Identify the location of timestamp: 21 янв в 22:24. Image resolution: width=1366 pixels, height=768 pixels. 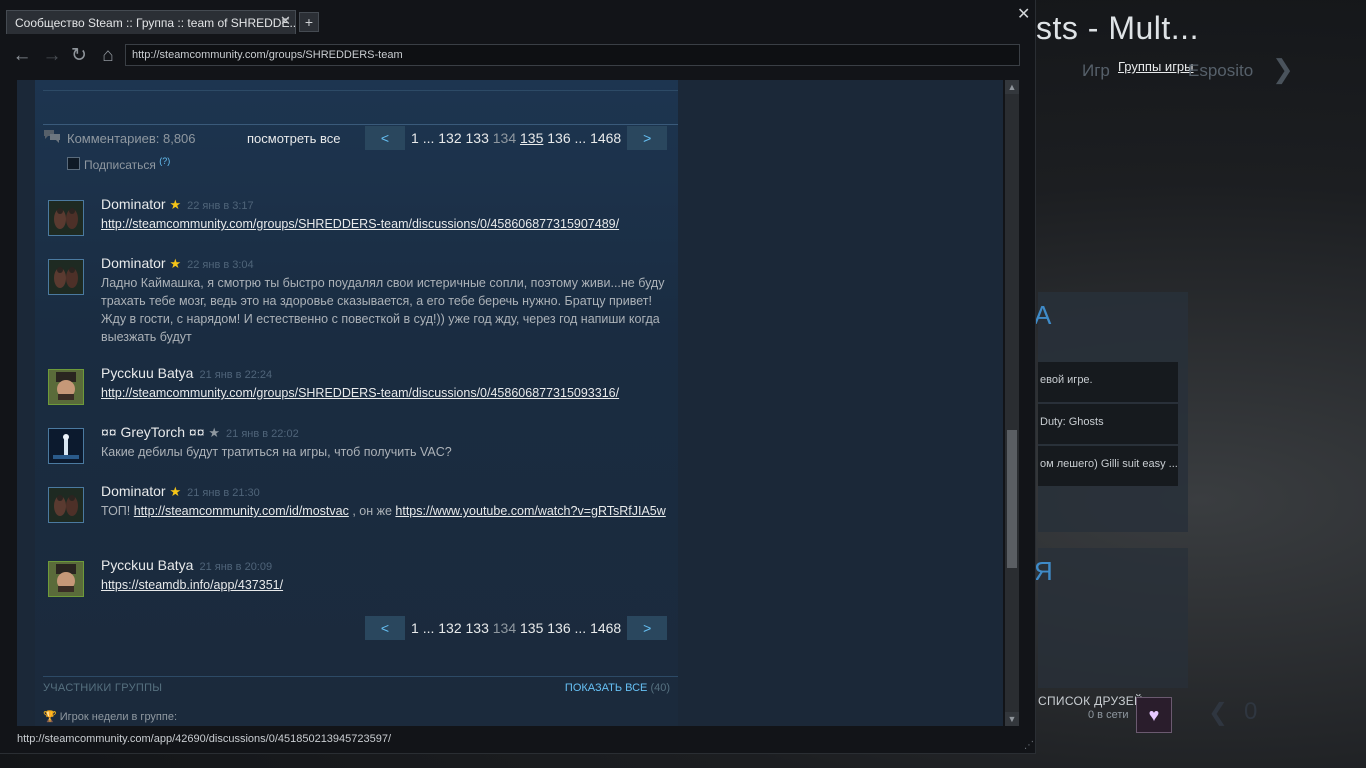
(236, 375).